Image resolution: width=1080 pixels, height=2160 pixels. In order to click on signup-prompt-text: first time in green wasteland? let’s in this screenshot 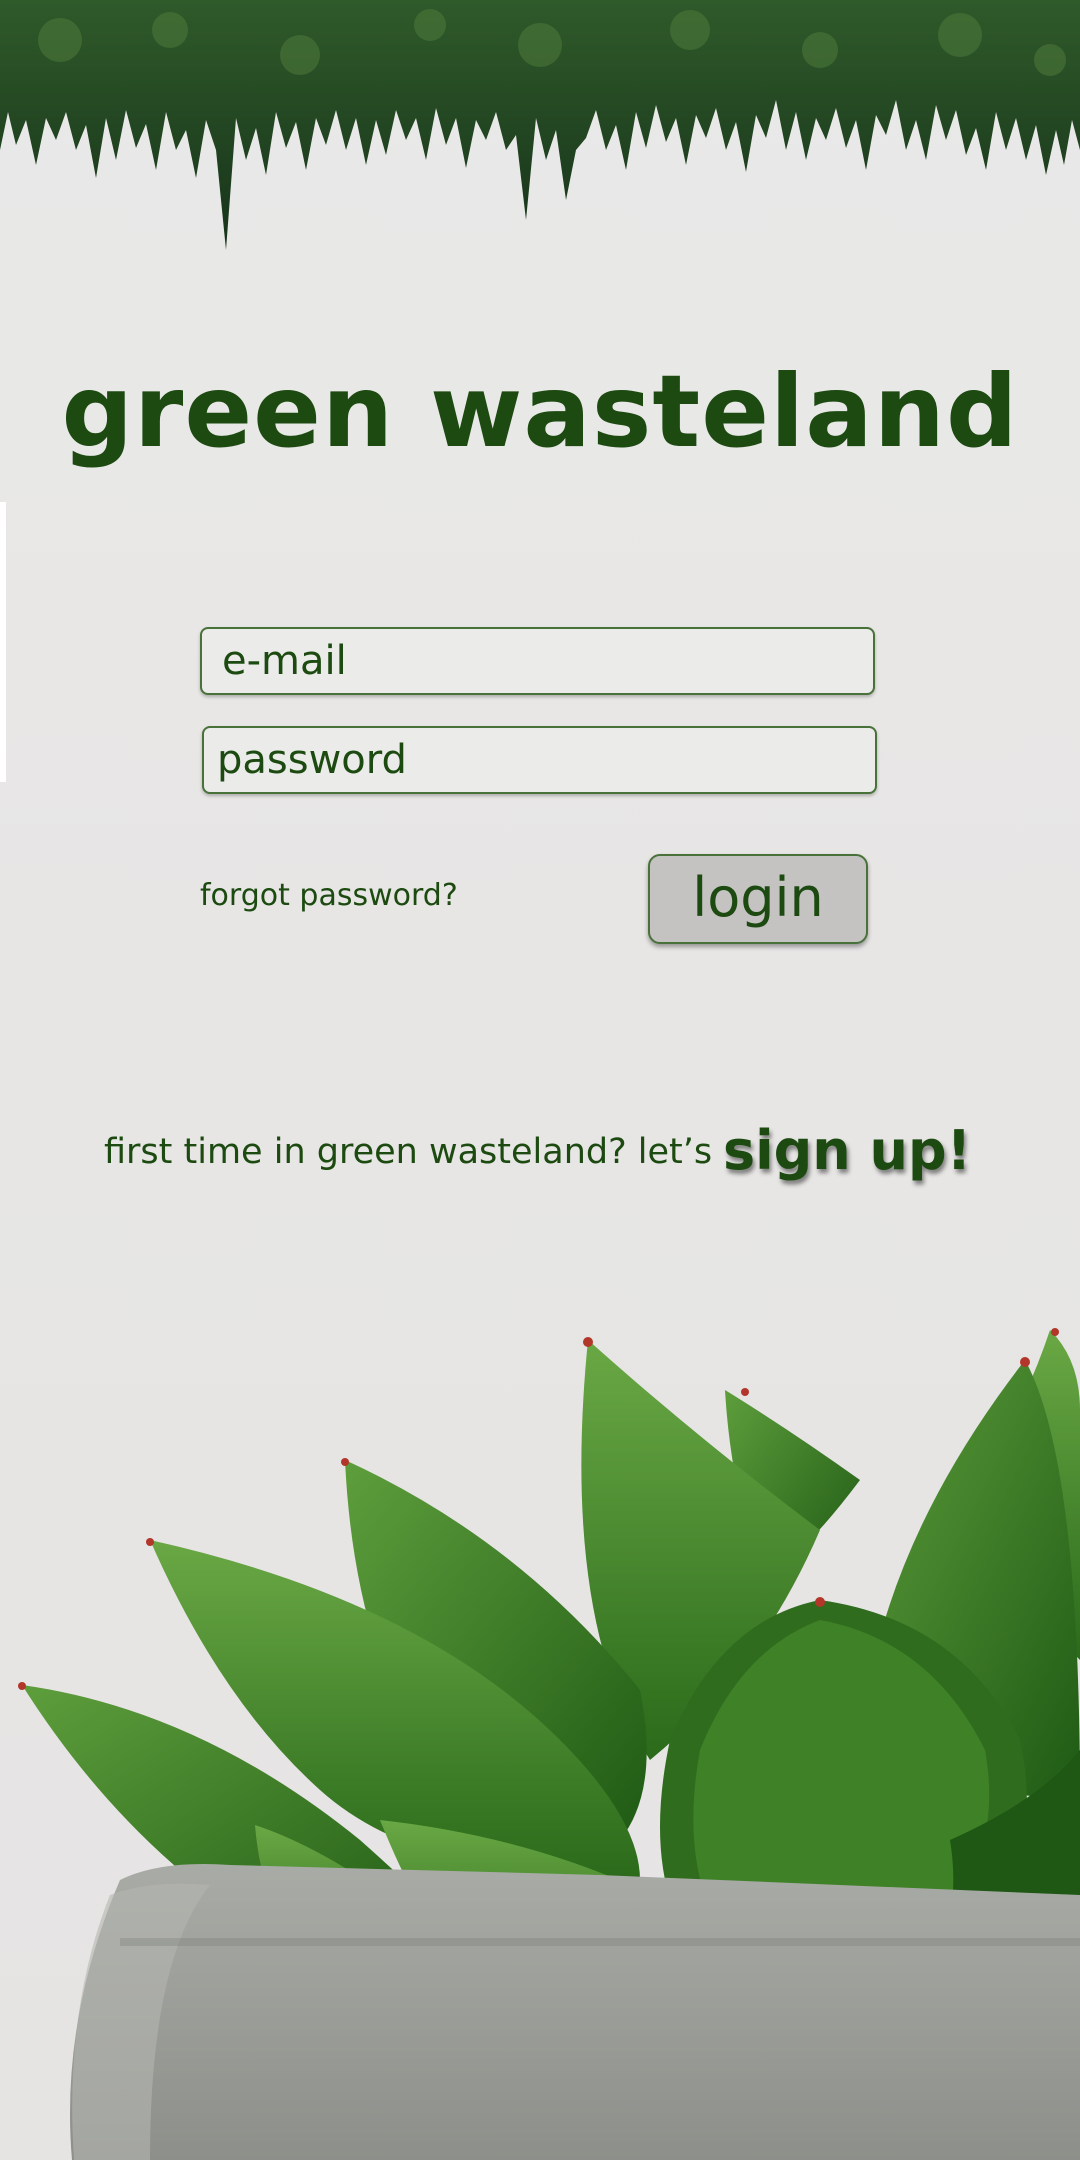, I will do `click(408, 1152)`.